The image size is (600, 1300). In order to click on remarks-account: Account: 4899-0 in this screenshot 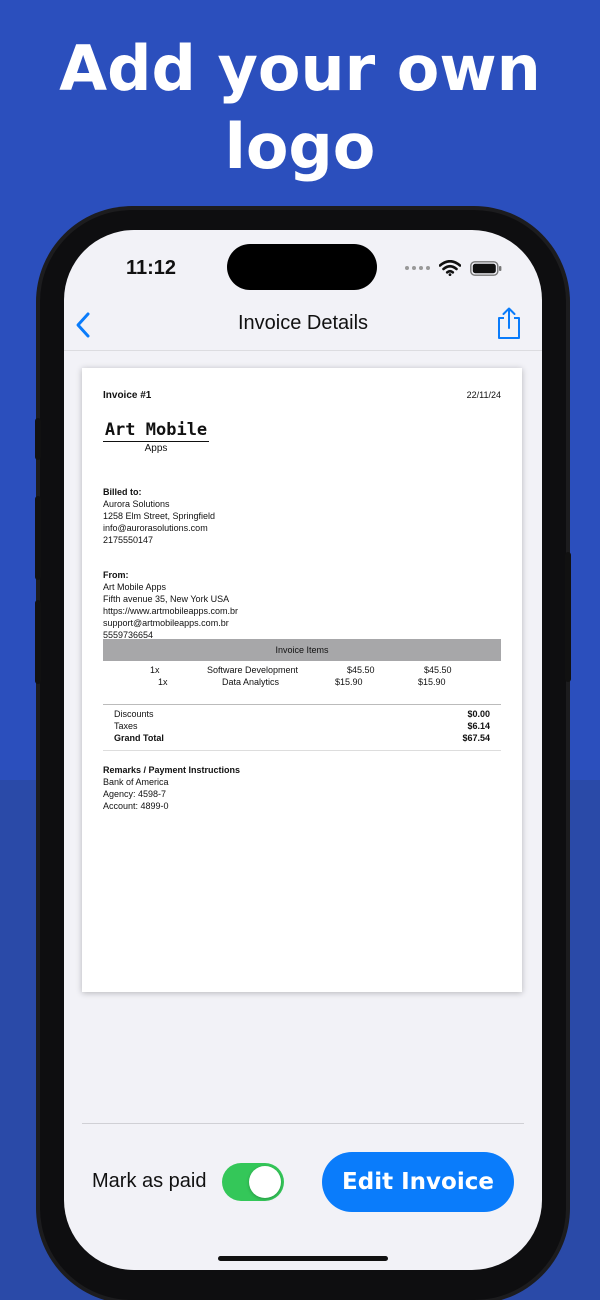, I will do `click(136, 806)`.